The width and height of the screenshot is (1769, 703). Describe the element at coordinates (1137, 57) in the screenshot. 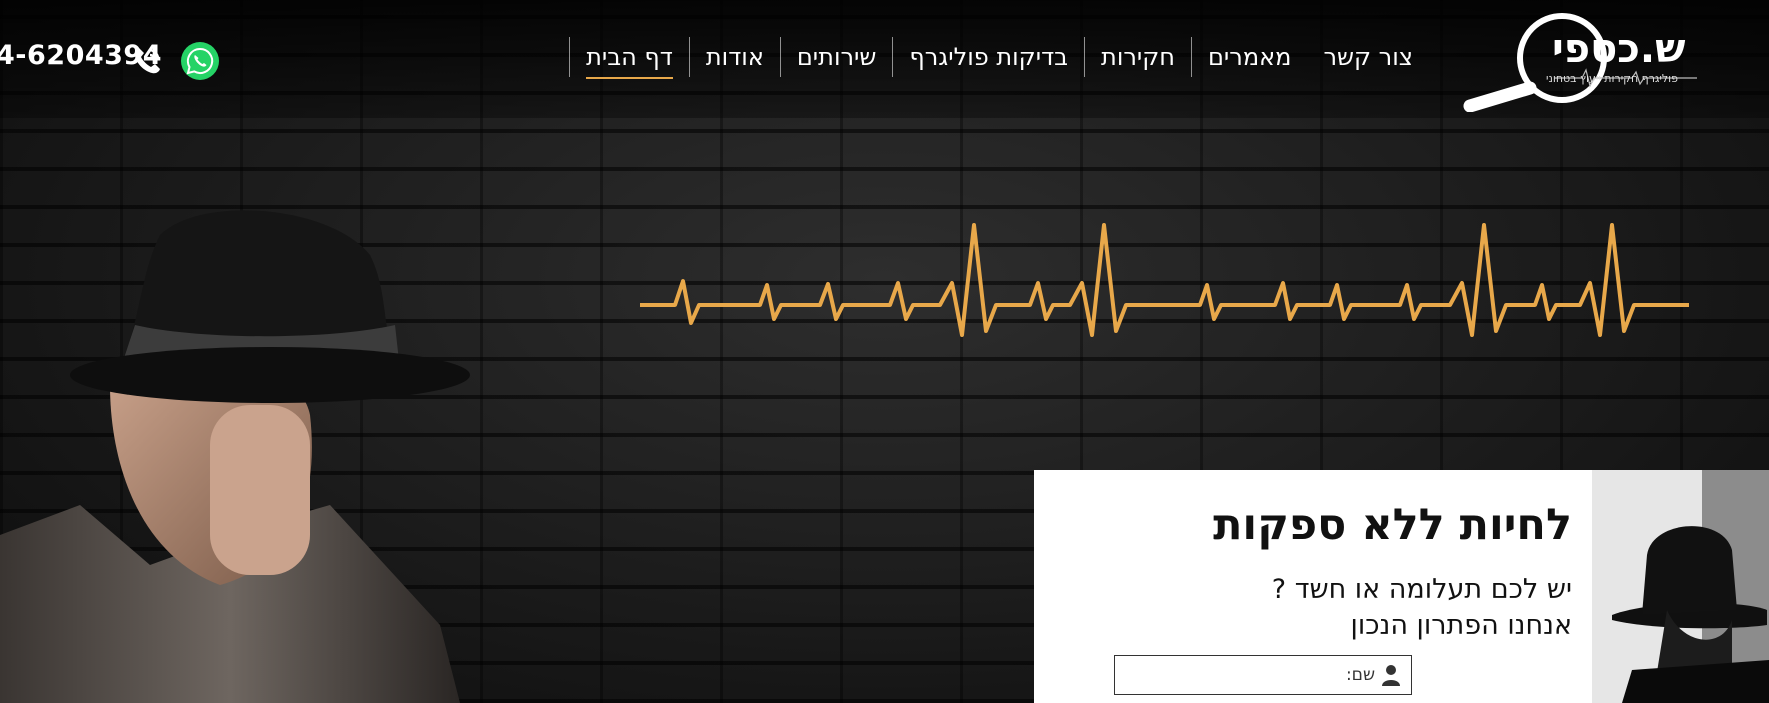

I see `nav-investigations: חקירות` at that location.